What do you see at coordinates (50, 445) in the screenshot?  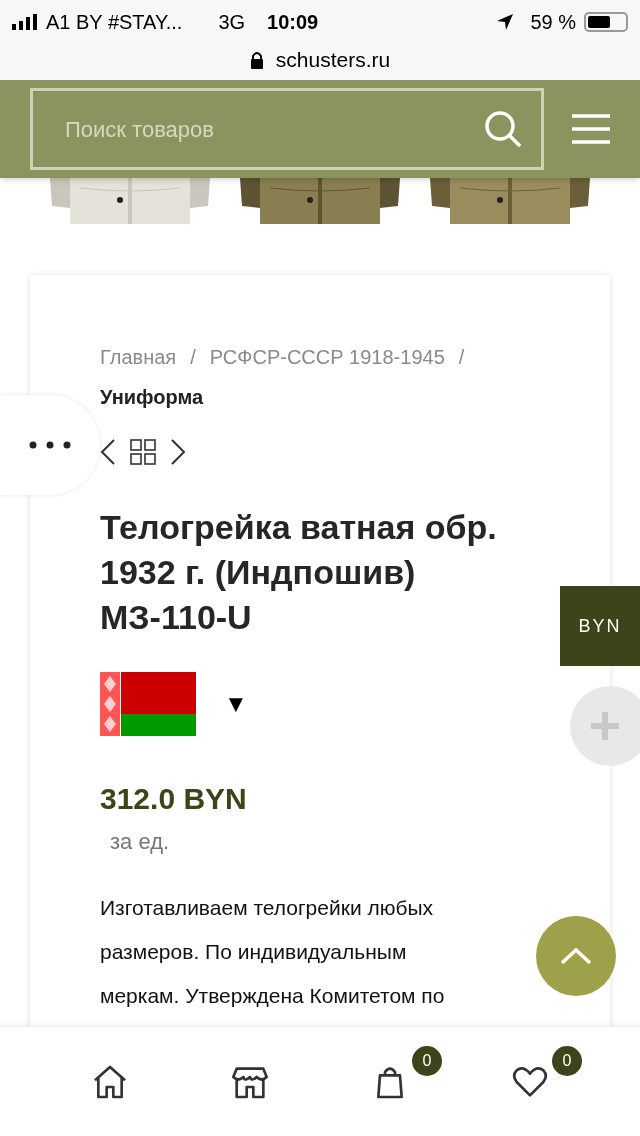 I see `more-dots-icon` at bounding box center [50, 445].